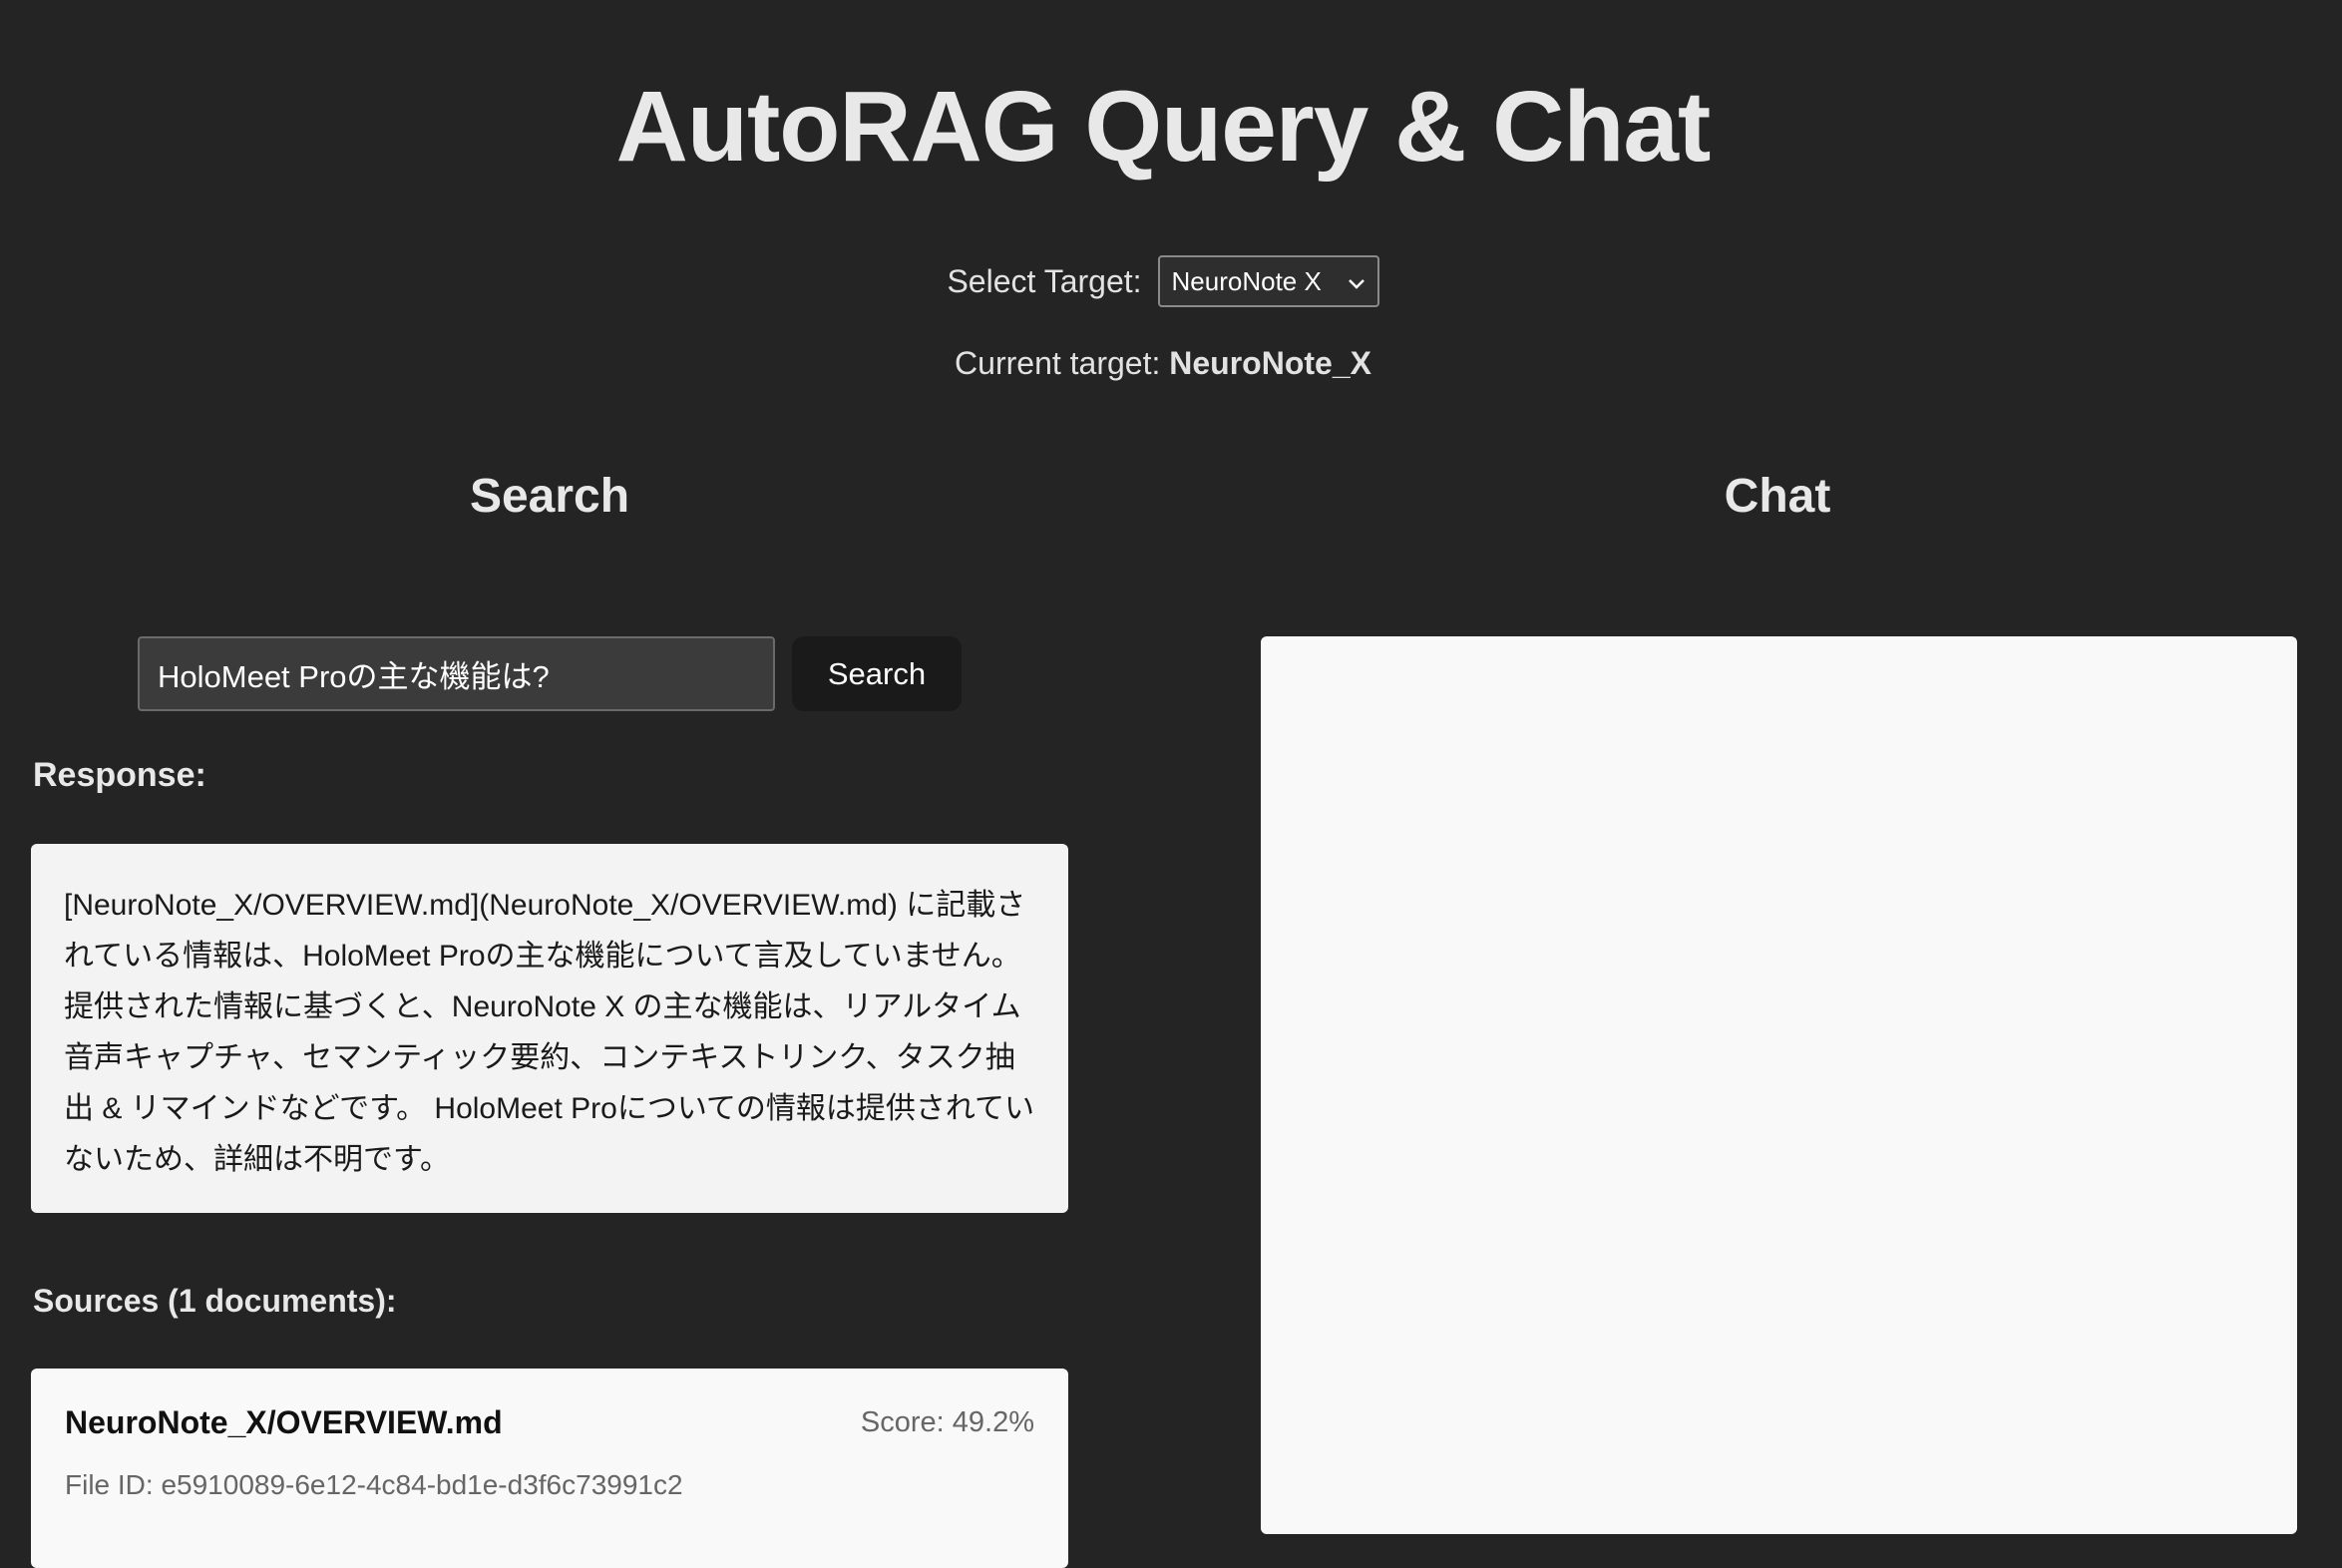 The width and height of the screenshot is (2342, 1568). Describe the element at coordinates (1778, 497) in the screenshot. I see `chat-heading: Chat` at that location.